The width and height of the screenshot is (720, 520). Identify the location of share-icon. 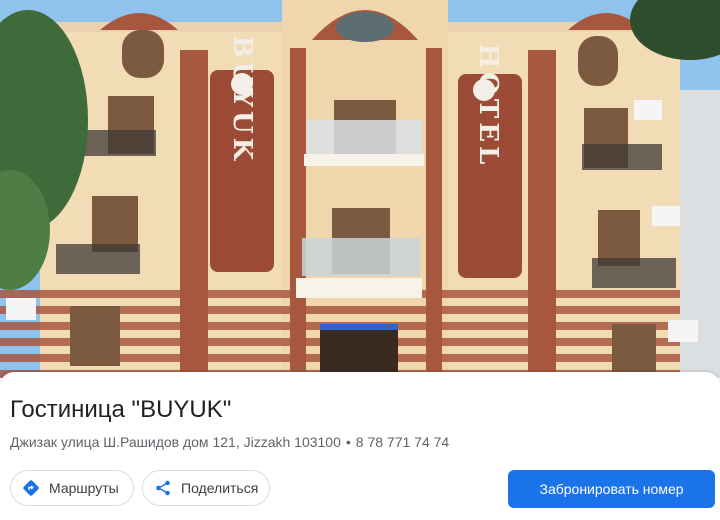
(163, 488).